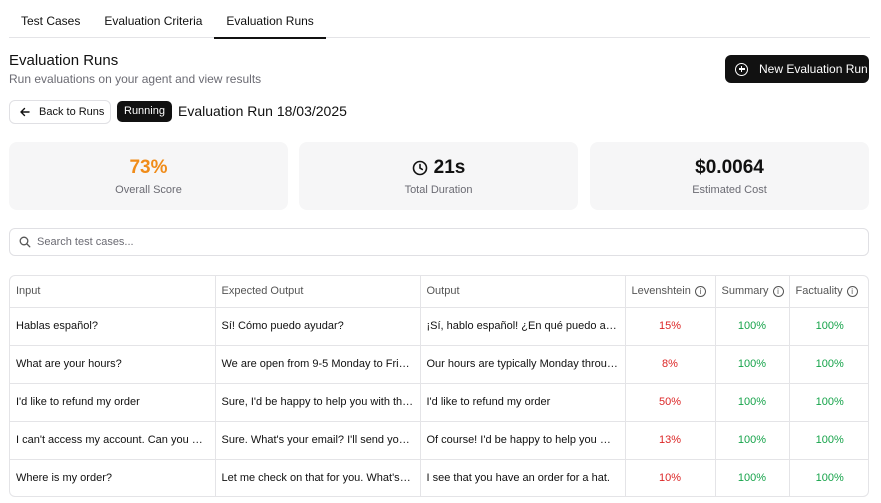  I want to click on search-box, so click(439, 242).